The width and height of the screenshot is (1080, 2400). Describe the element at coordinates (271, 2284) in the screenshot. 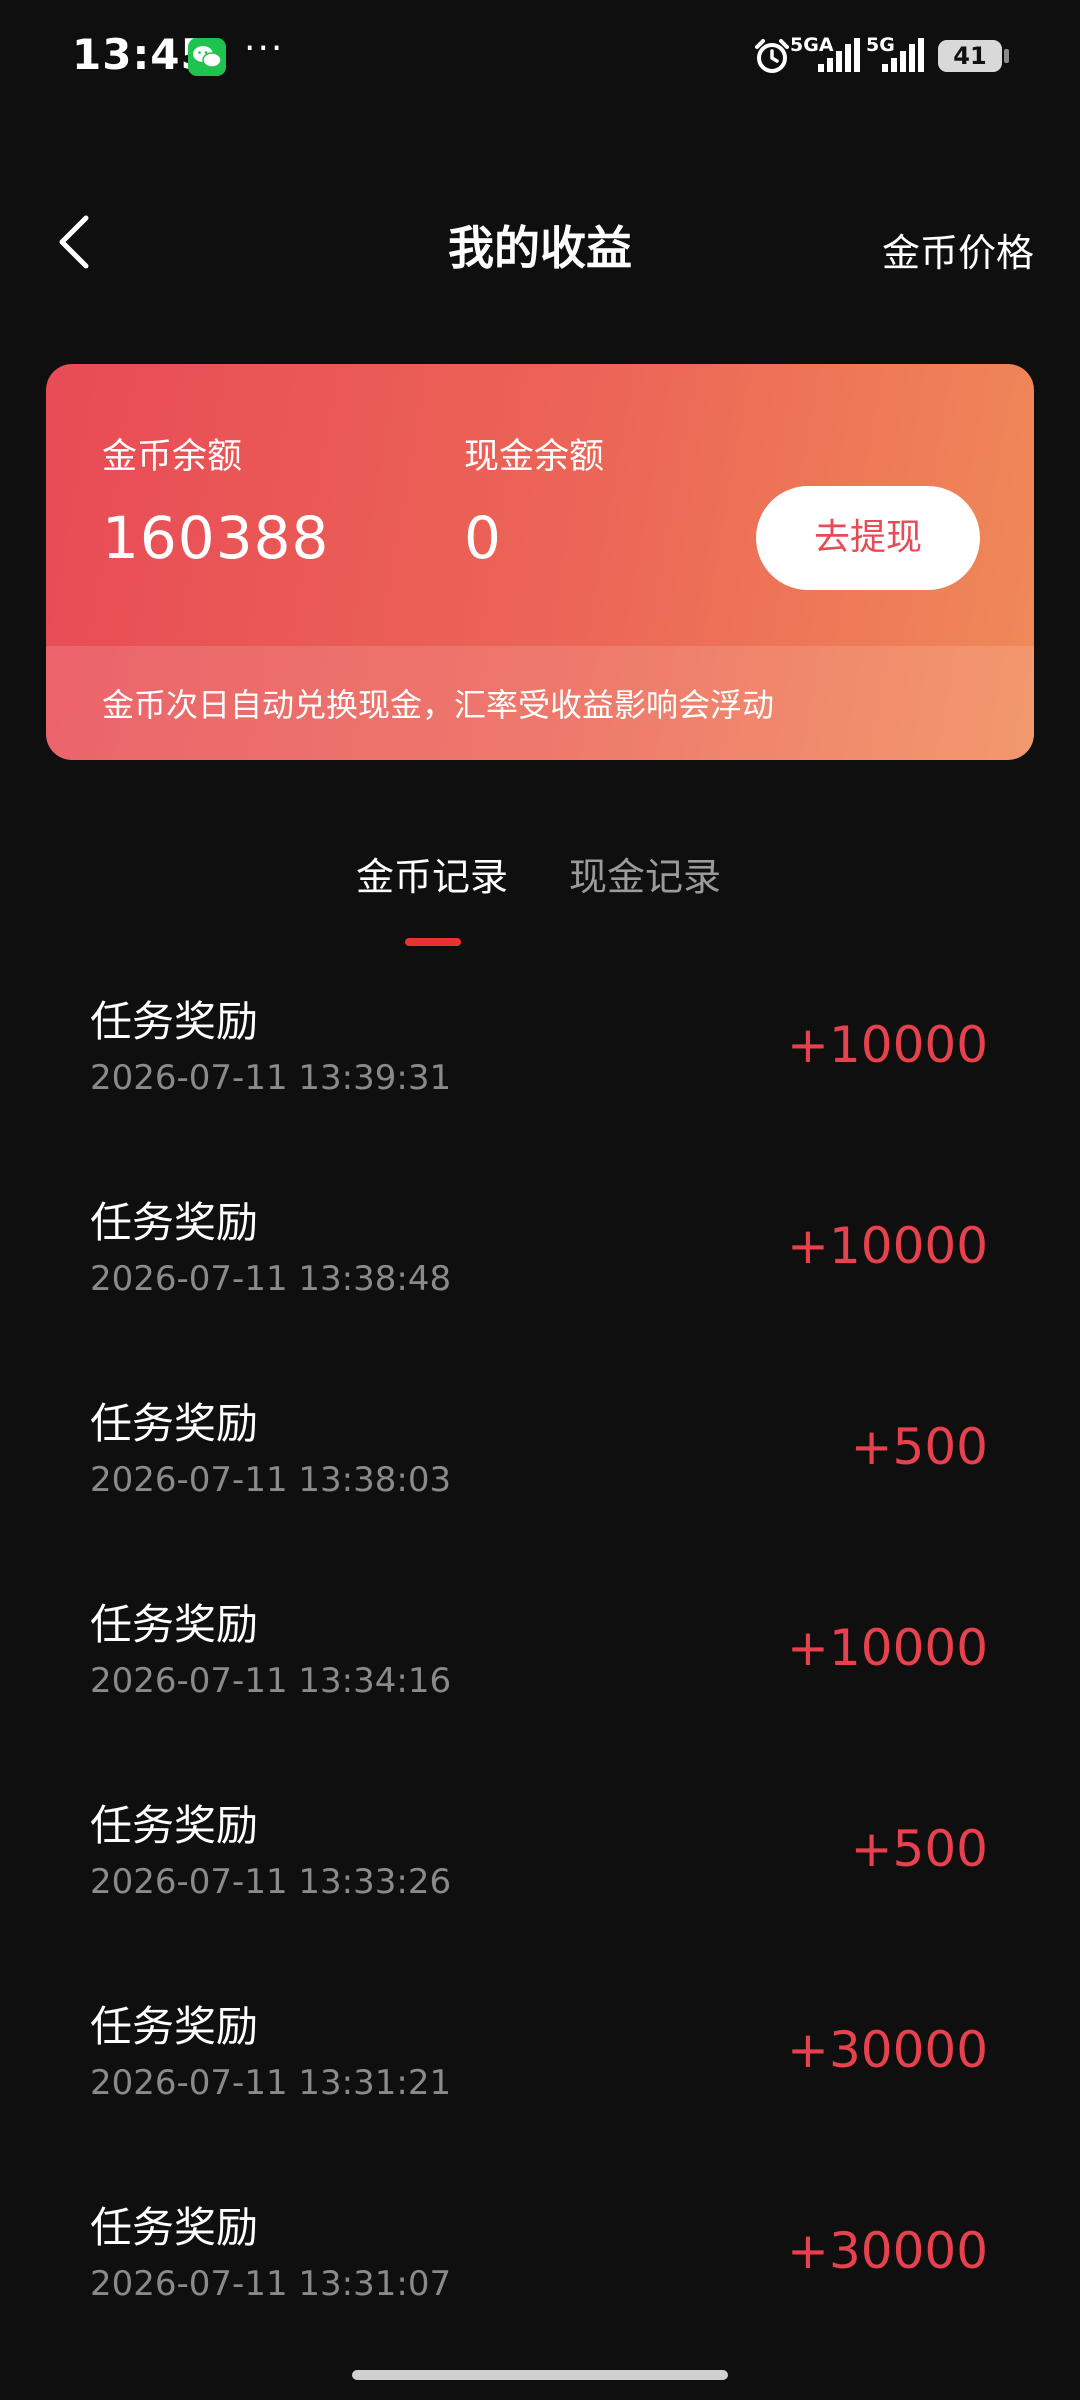

I see `record-time: 2026-07-11 13:31:07` at that location.